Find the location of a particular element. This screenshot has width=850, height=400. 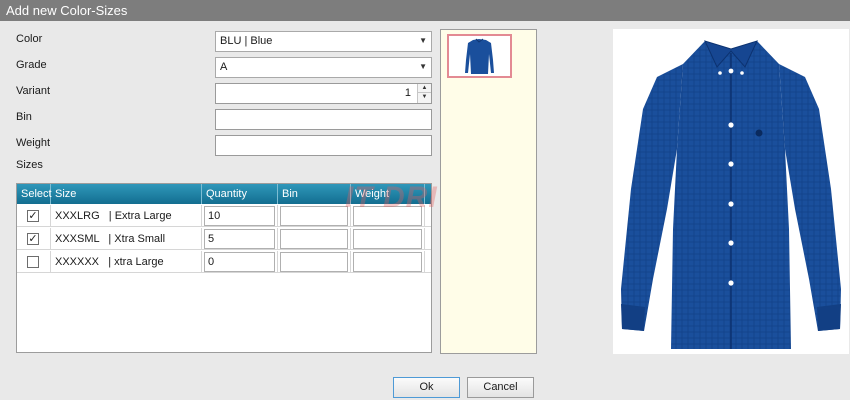

grade-dropdown: A ▼ is located at coordinates (323, 67).